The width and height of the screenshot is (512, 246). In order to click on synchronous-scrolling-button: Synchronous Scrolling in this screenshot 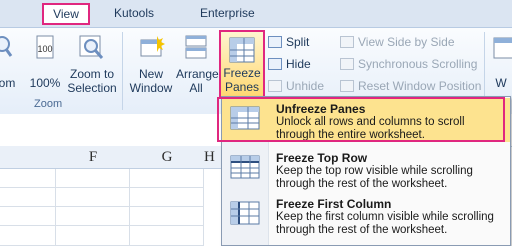, I will do `click(408, 64)`.